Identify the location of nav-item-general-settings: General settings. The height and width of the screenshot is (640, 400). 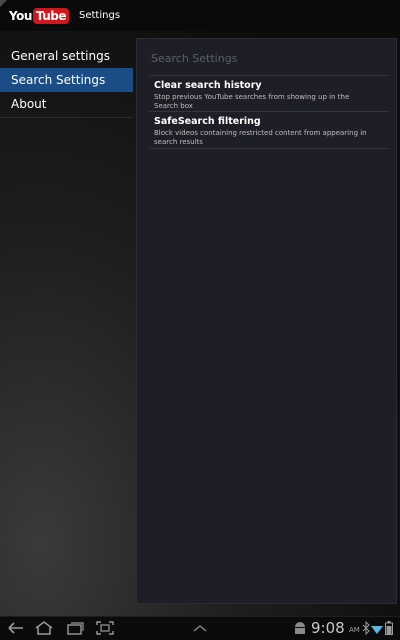
(66, 56).